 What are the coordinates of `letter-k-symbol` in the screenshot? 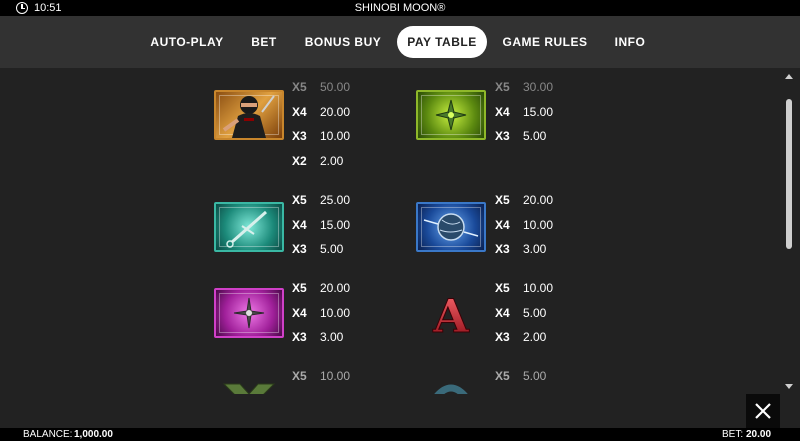 It's located at (249, 386).